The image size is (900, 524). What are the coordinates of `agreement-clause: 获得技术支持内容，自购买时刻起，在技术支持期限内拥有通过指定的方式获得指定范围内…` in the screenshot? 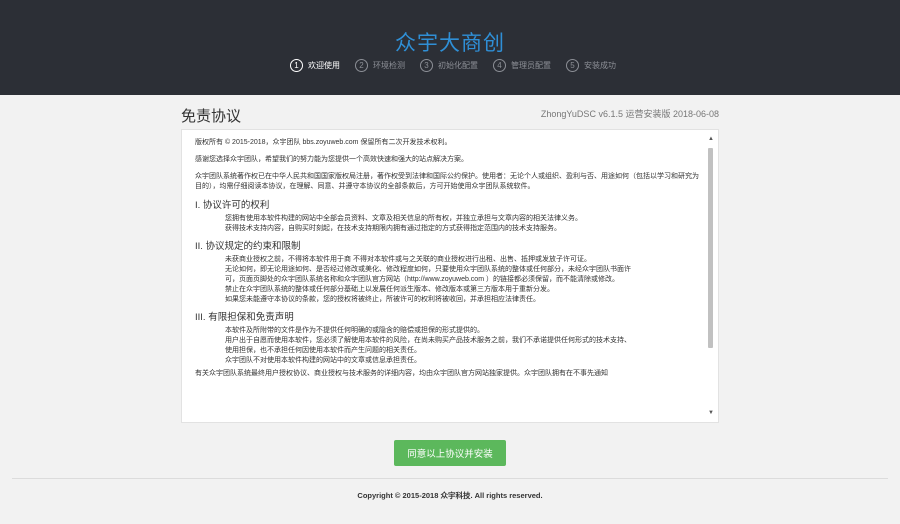 It's located at (393, 228).